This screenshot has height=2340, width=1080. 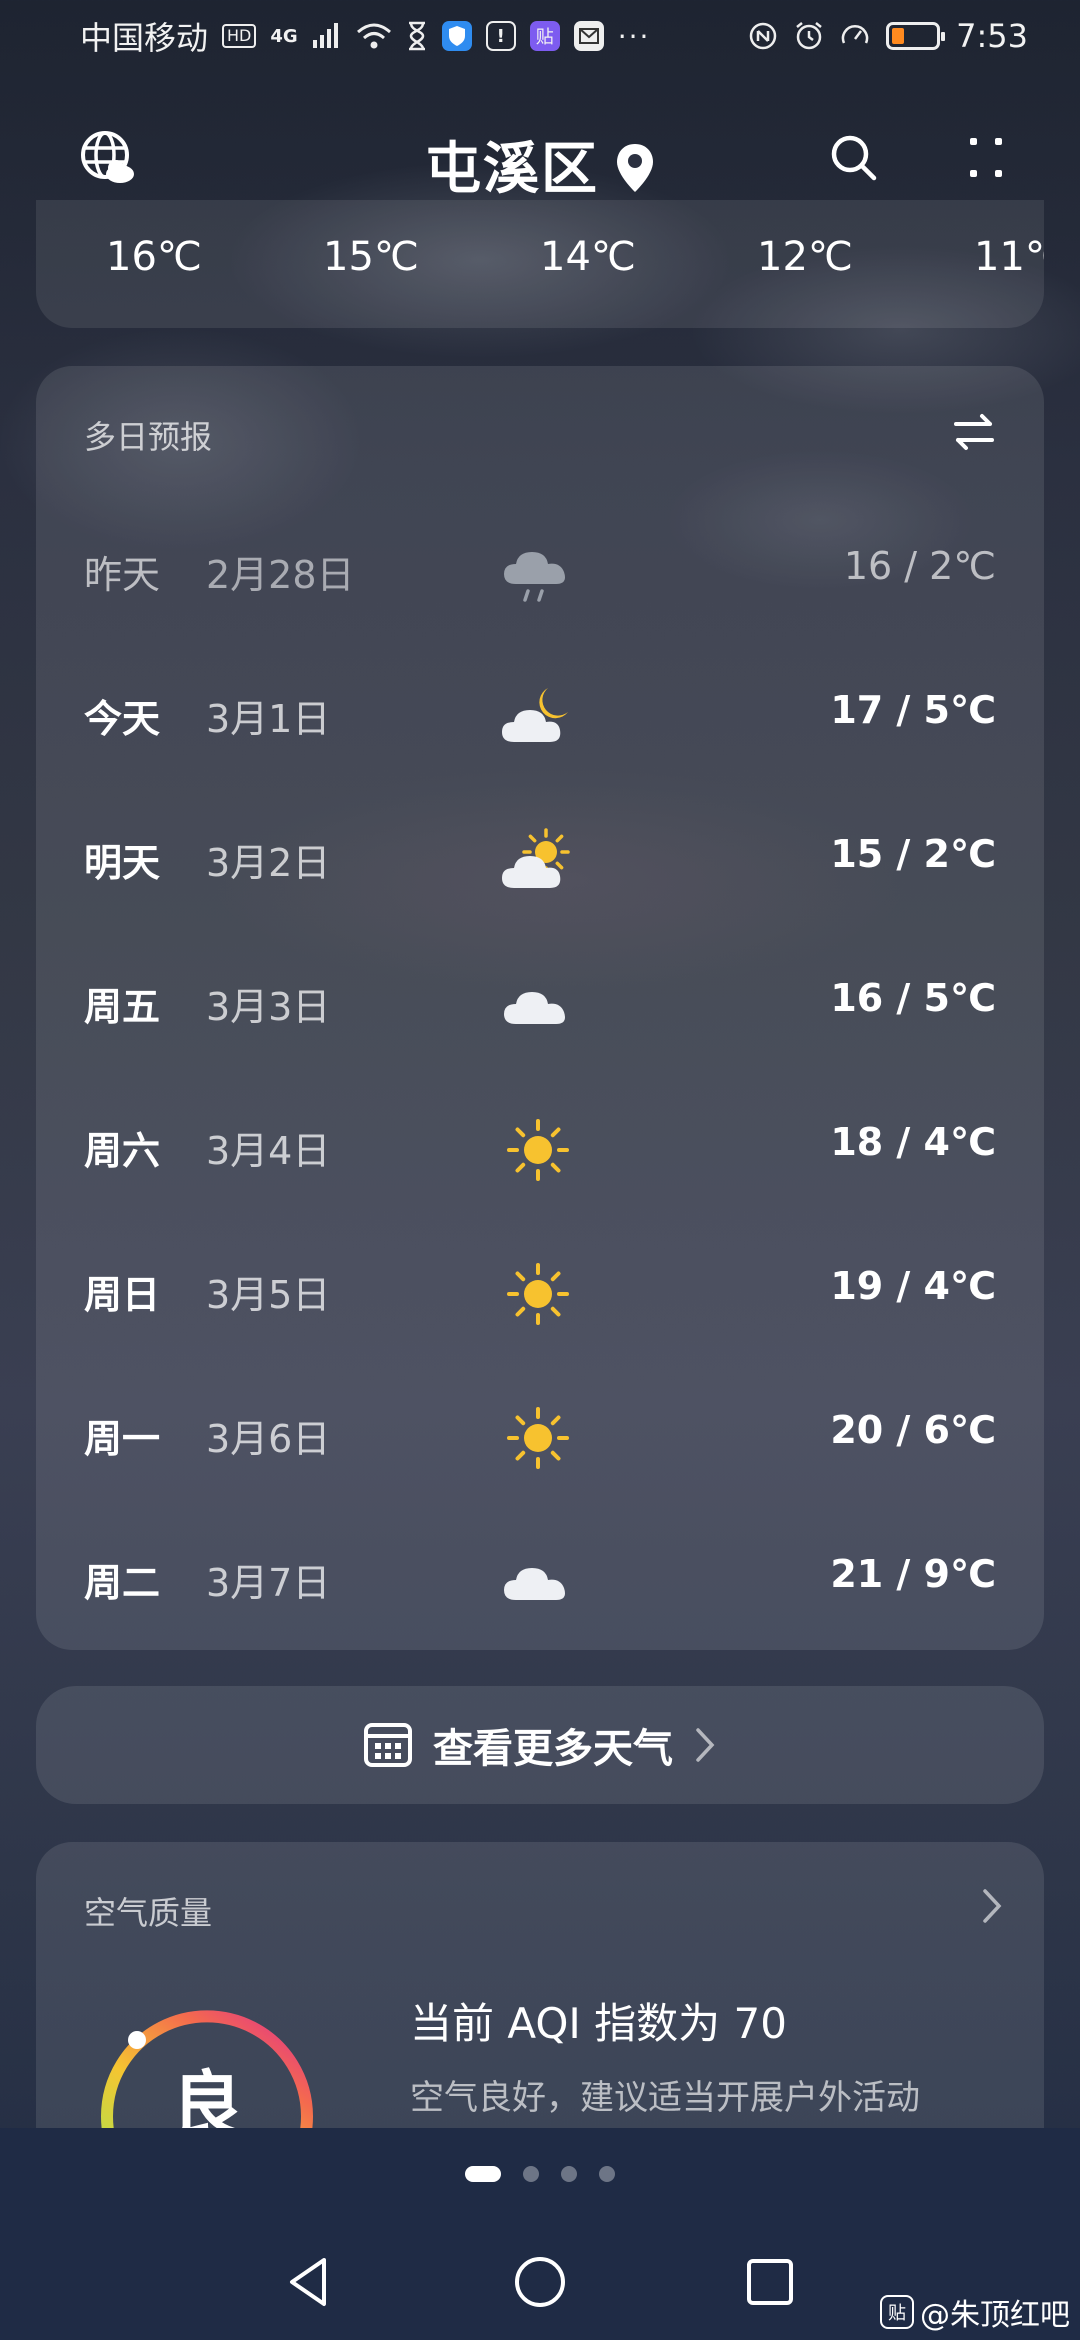 I want to click on air-quality-title: 空气质量, so click(x=148, y=1913).